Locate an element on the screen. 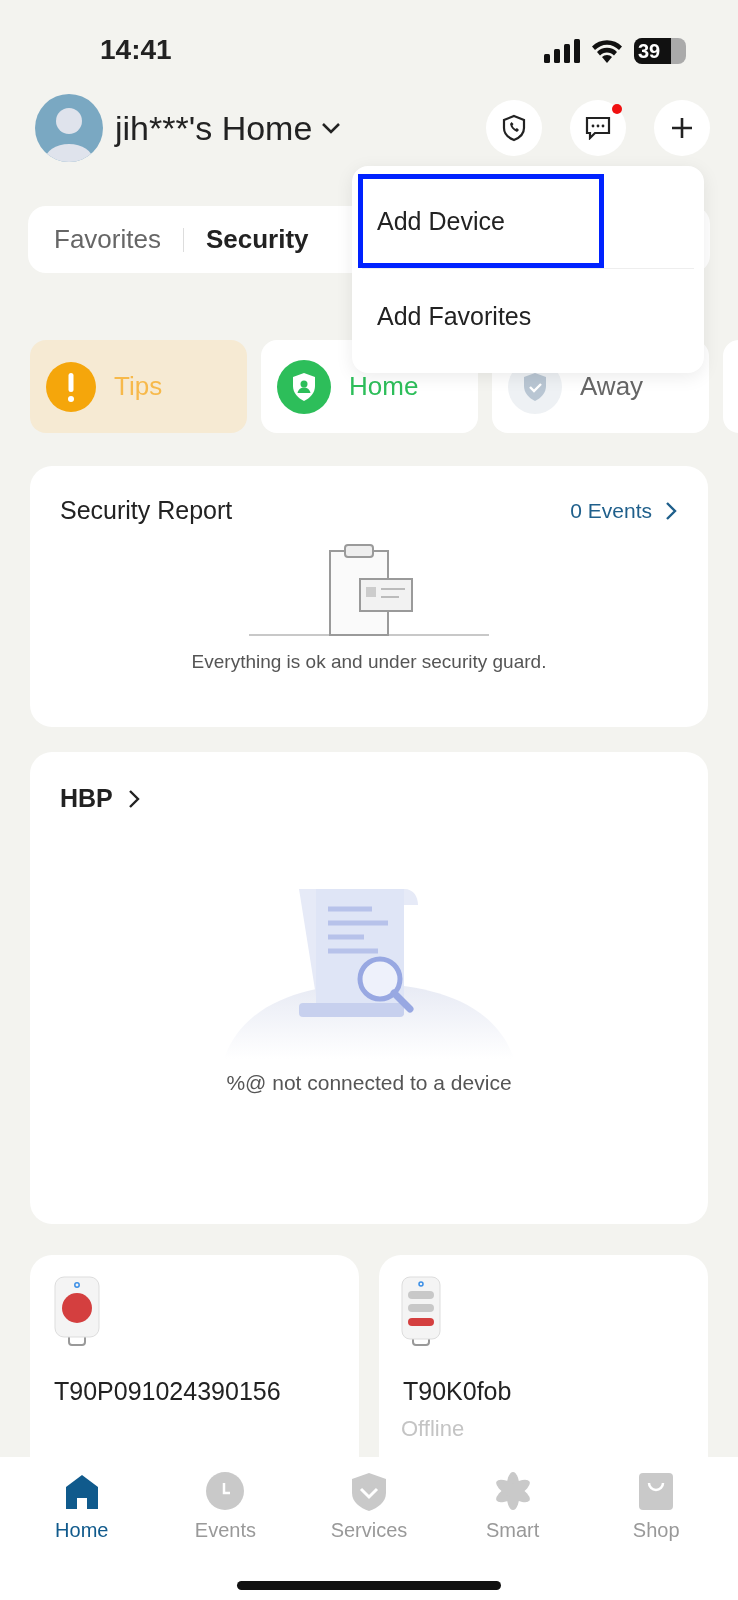 The height and width of the screenshot is (1600, 738). shield-phone-icon is located at coordinates (514, 128).